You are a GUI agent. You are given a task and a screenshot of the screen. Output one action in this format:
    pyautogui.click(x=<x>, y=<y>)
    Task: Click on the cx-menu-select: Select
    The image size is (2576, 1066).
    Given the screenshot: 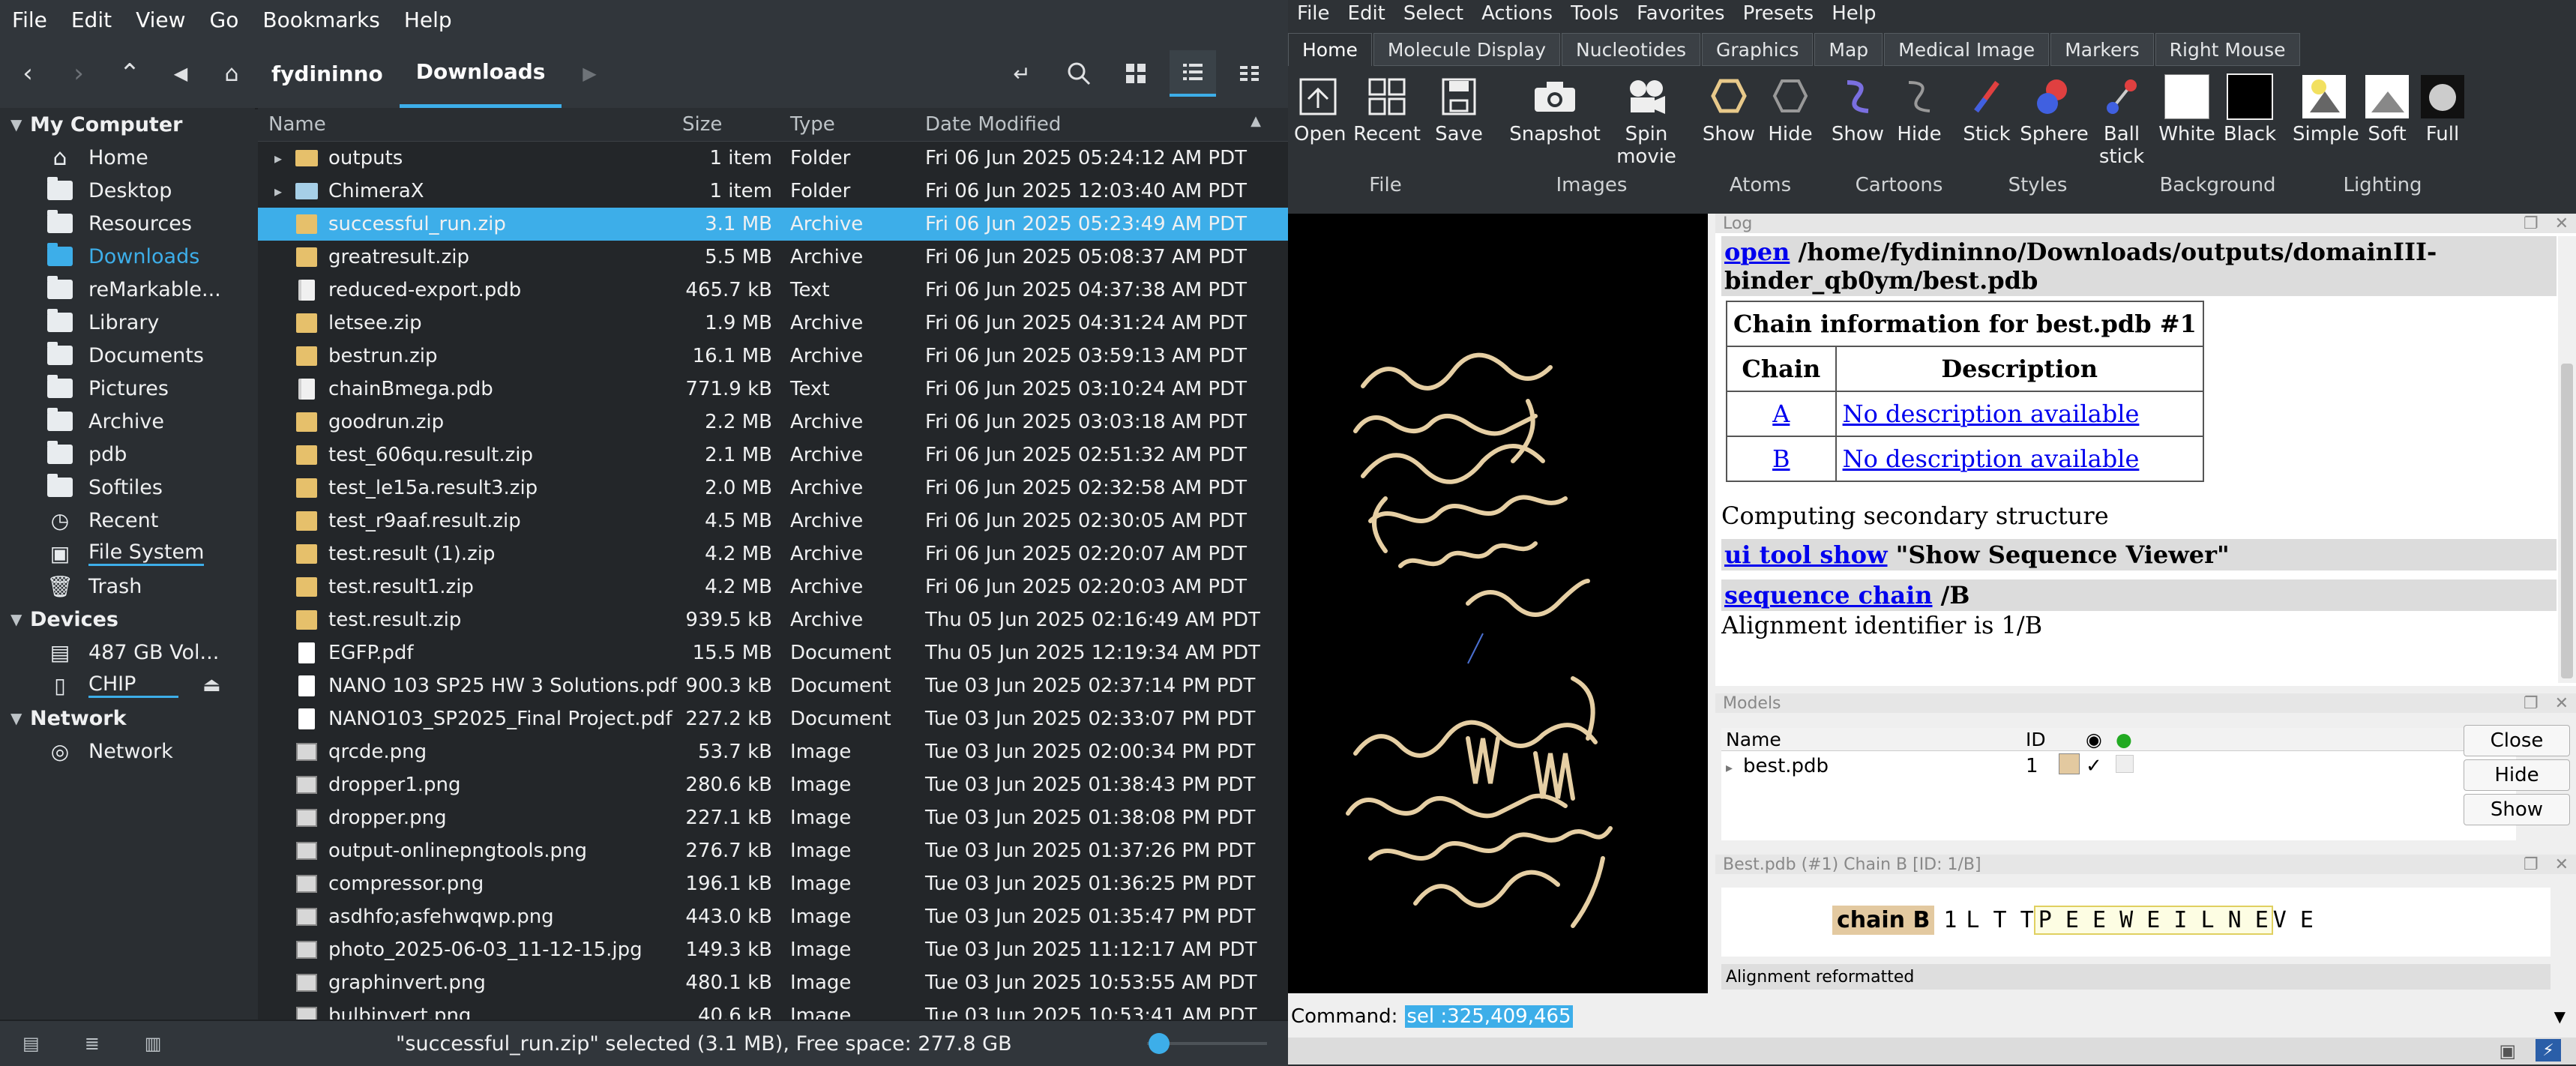 What is the action you would take?
    pyautogui.click(x=1433, y=13)
    